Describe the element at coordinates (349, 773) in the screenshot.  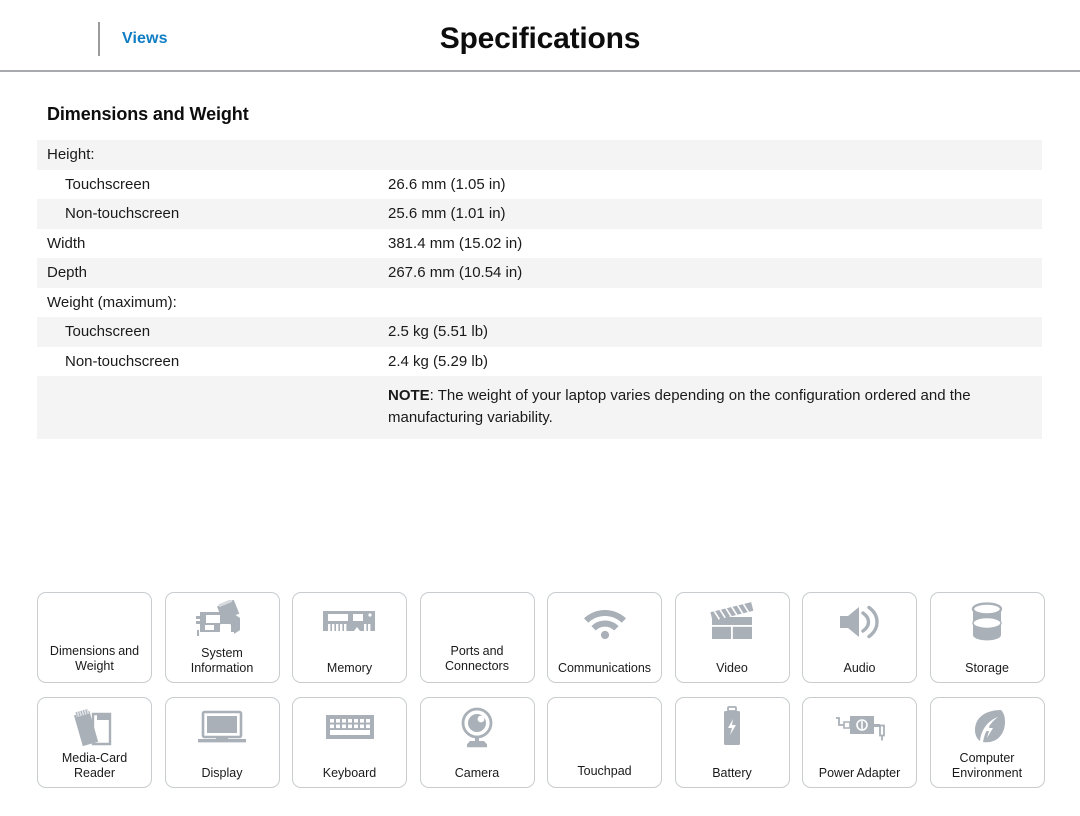
I see `tile-label: Keyboard` at that location.